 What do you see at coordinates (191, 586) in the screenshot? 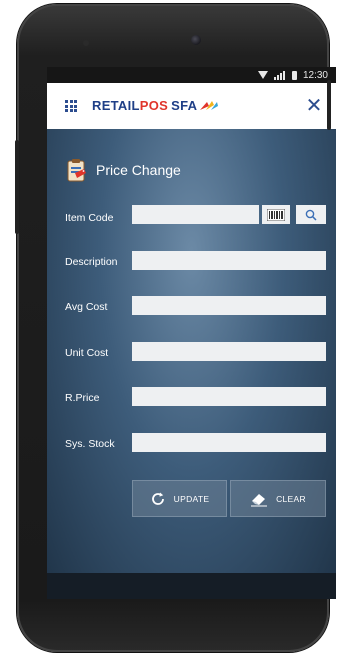
I see `screen-bottom-area` at bounding box center [191, 586].